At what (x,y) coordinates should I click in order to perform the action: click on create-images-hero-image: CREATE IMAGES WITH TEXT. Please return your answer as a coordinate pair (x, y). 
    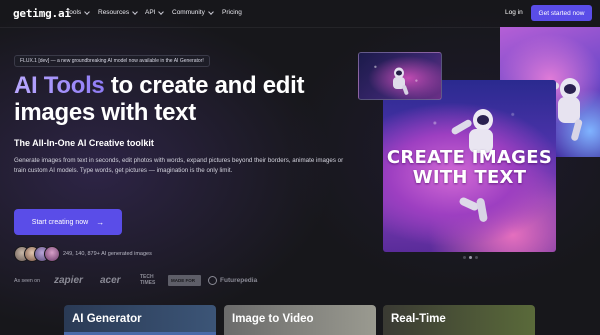
    Looking at the image, I should click on (469, 166).